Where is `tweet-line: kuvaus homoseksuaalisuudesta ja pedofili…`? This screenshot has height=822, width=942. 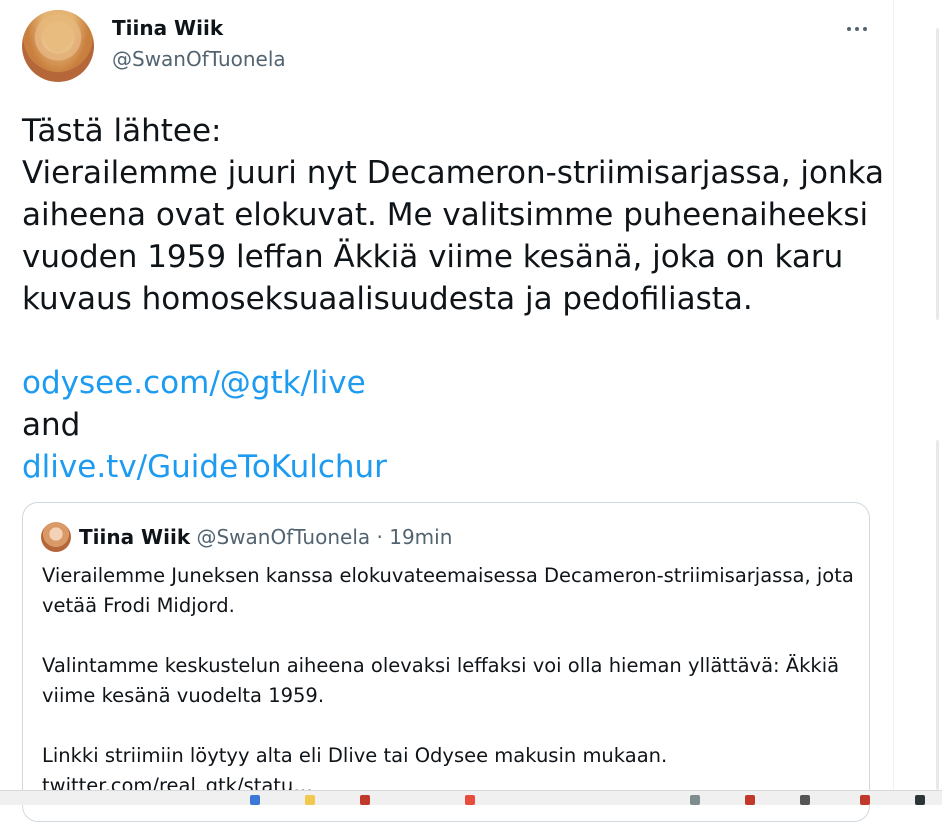
tweet-line: kuvaus homoseksuaalisuudesta ja pedofili… is located at coordinates (387, 299).